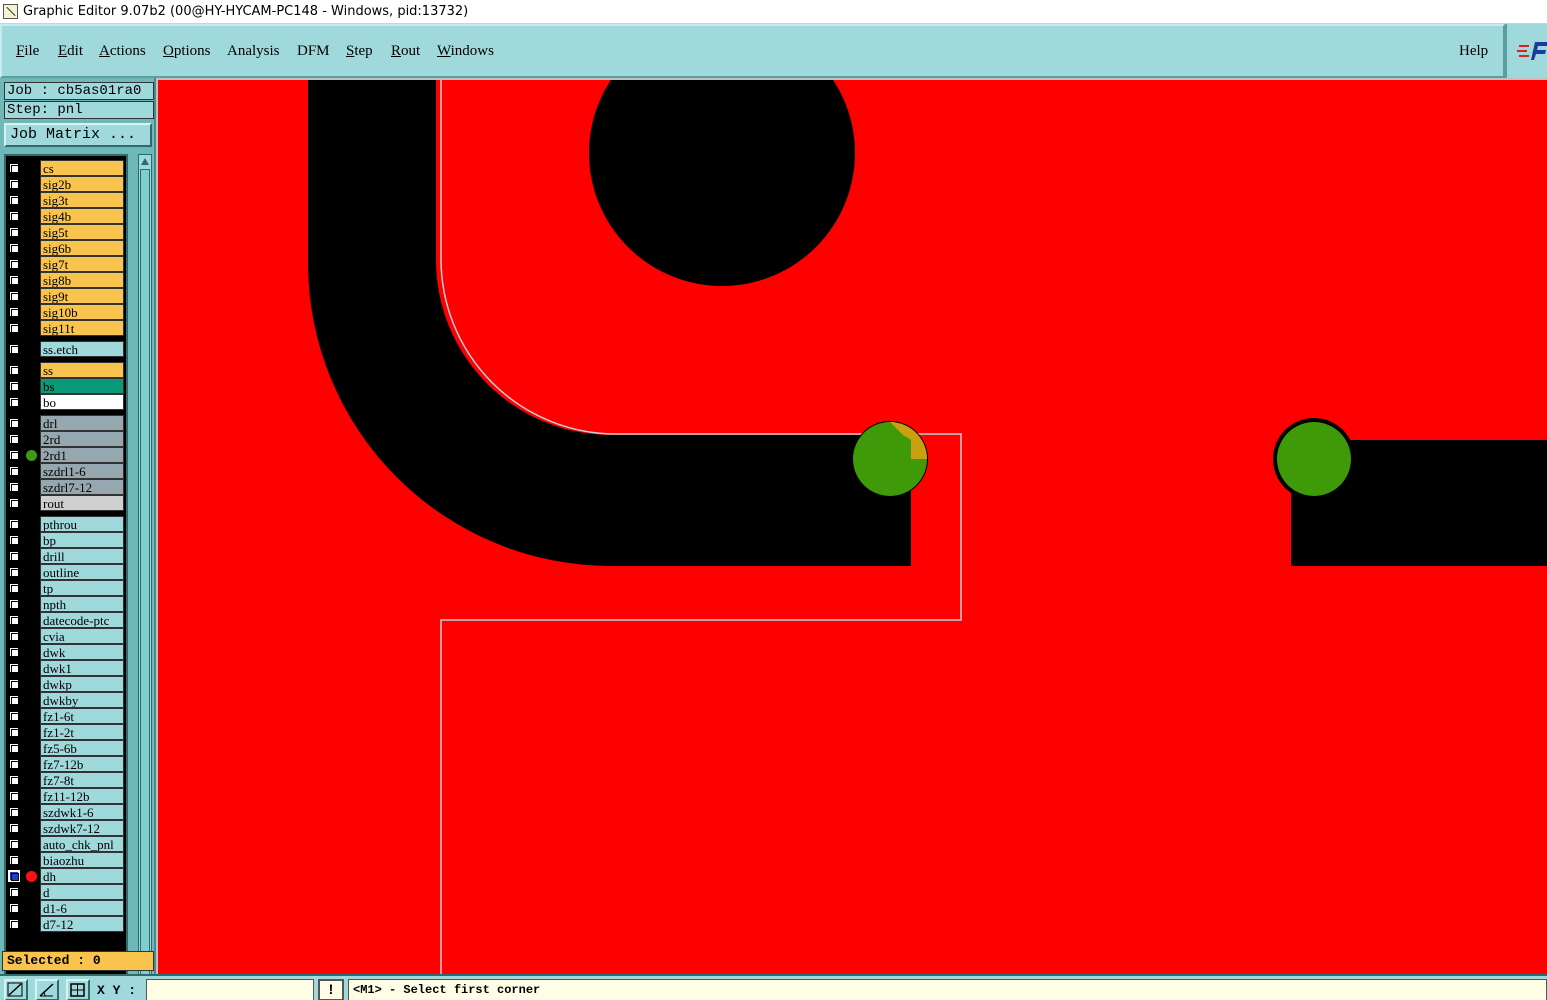  What do you see at coordinates (82, 684) in the screenshot?
I see `layer-name: dwkp` at bounding box center [82, 684].